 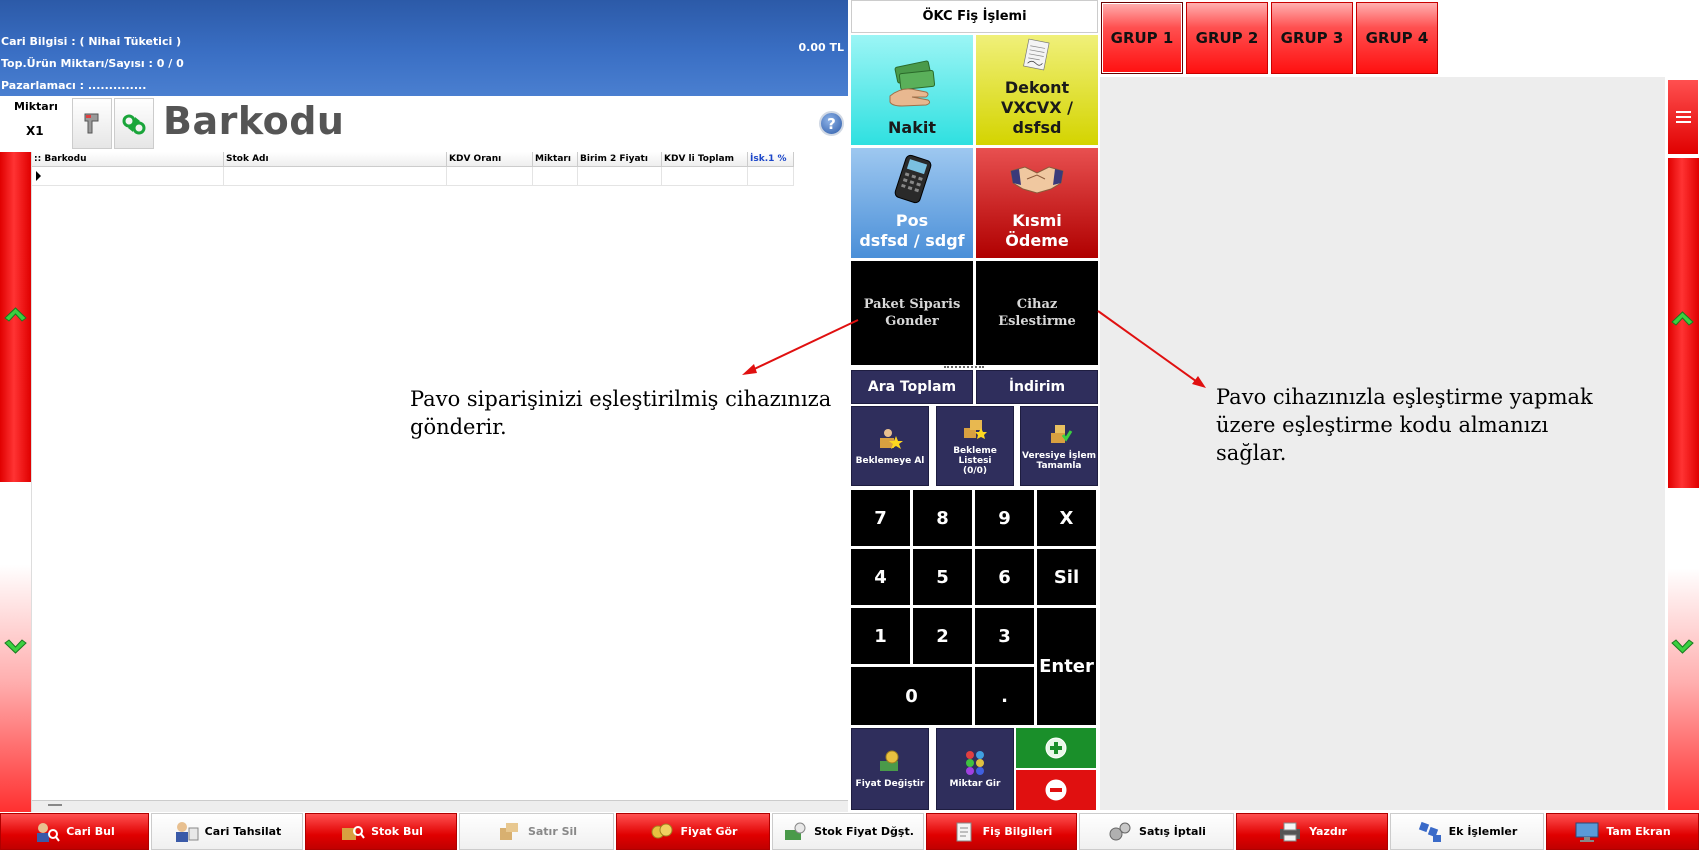 What do you see at coordinates (1004, 636) in the screenshot?
I see `key-3: 3` at bounding box center [1004, 636].